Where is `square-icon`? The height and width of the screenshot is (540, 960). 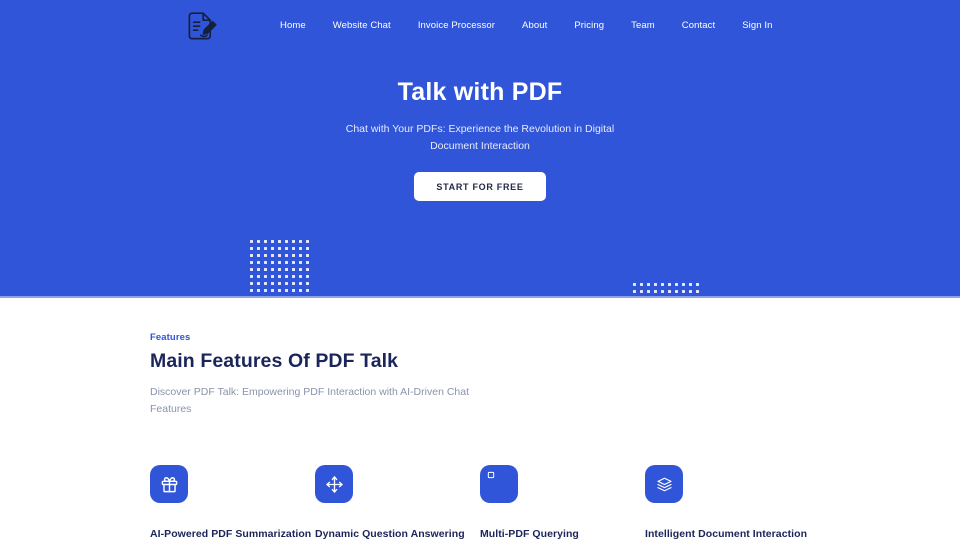 square-icon is located at coordinates (499, 484).